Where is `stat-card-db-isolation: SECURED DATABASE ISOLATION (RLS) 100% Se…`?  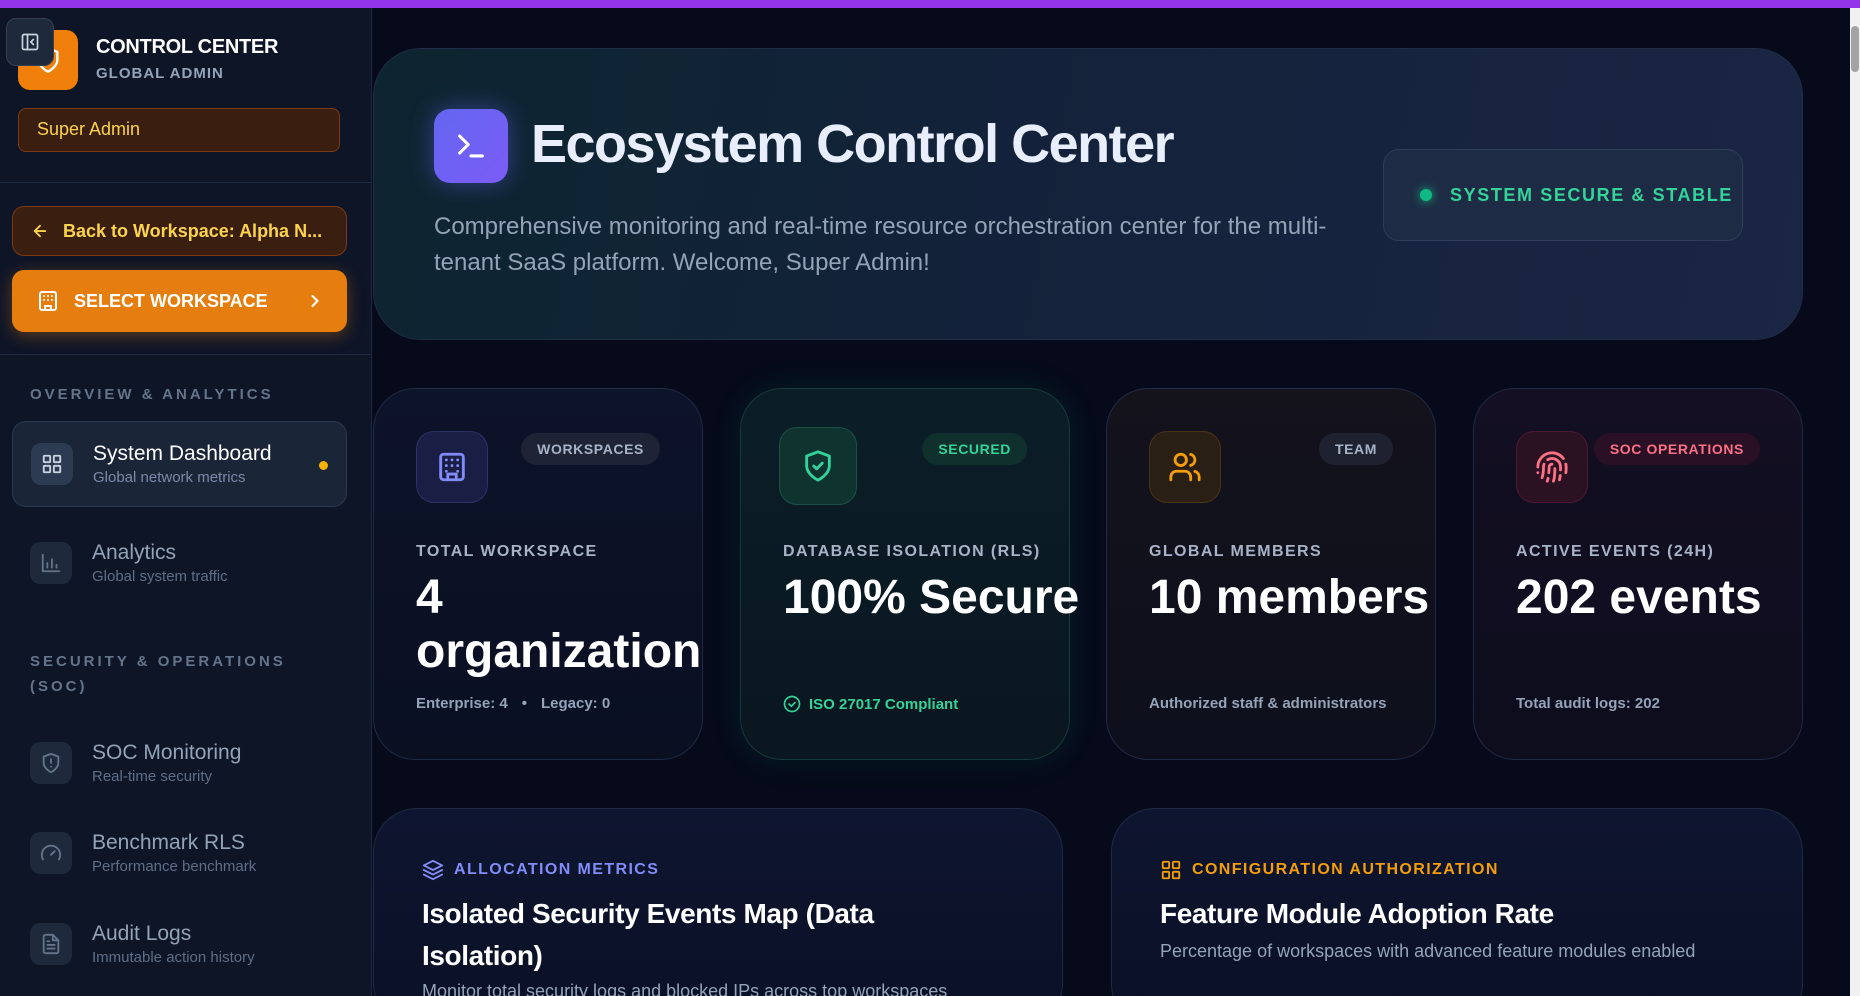
stat-card-db-isolation: SECURED DATABASE ISOLATION (RLS) 100% Se… is located at coordinates (909, 574).